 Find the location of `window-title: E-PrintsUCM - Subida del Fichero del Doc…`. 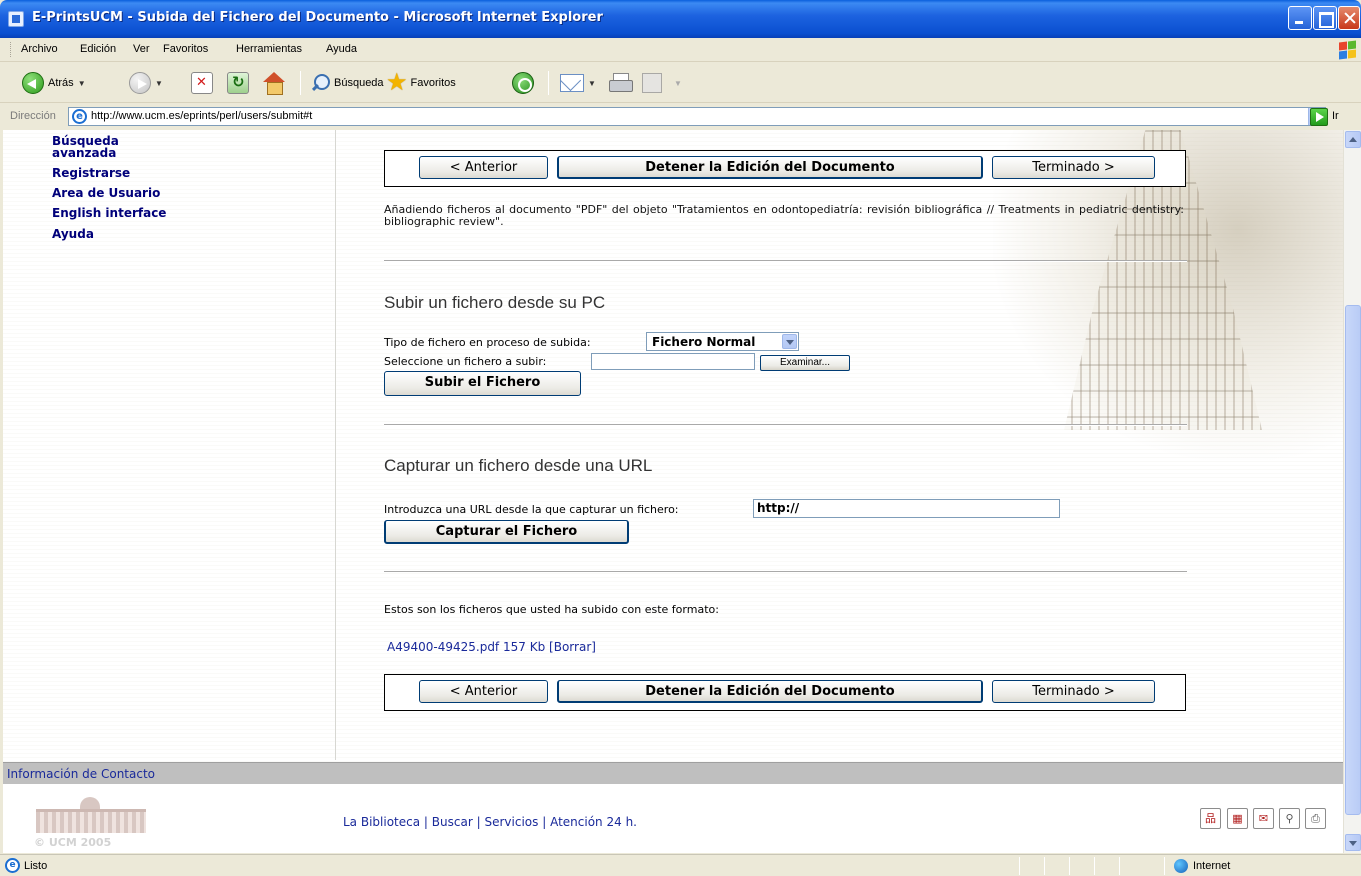

window-title: E-PrintsUCM - Subida del Fichero del Doc… is located at coordinates (317, 17).